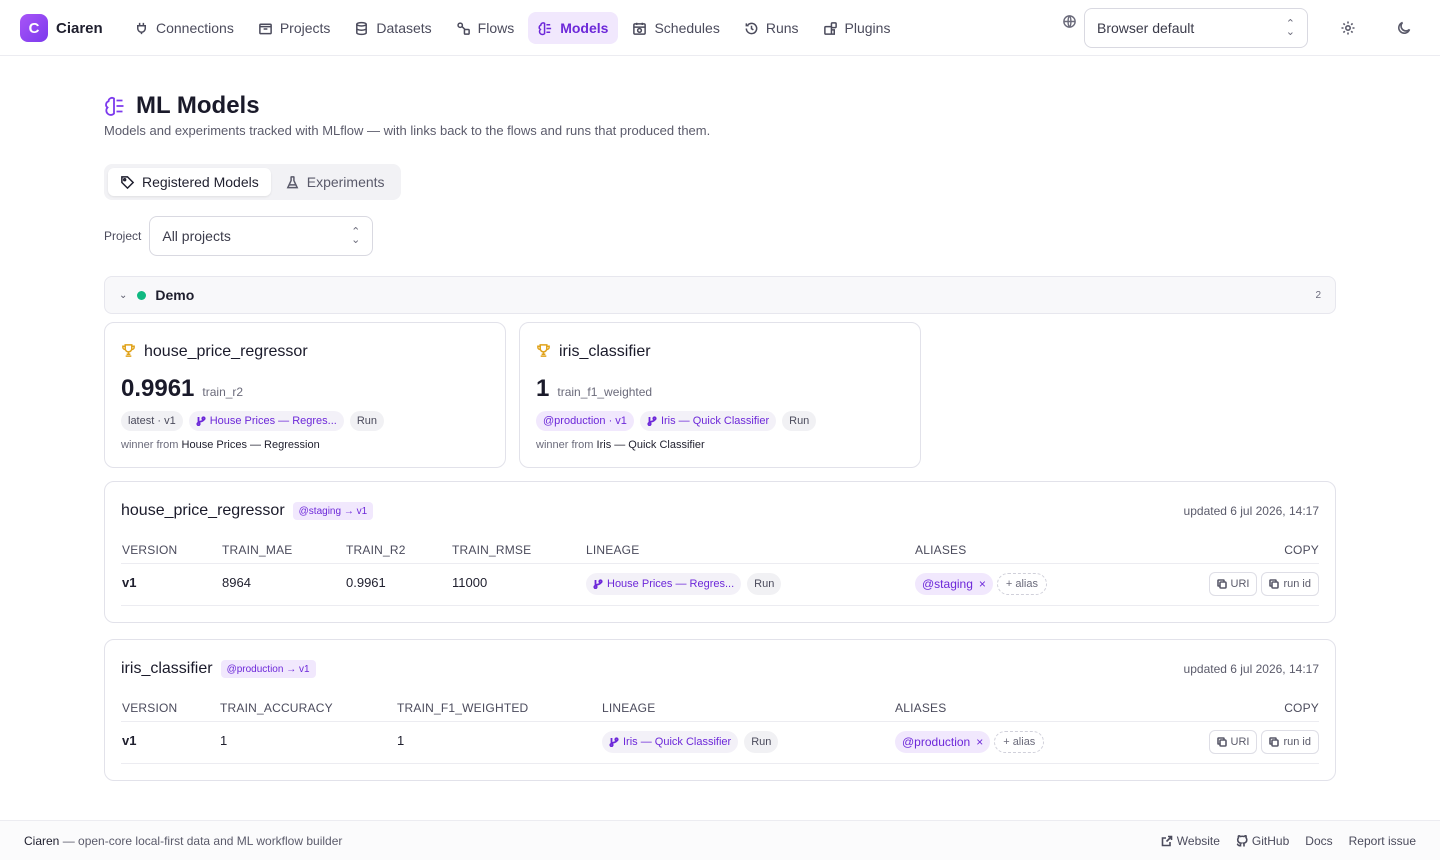  Describe the element at coordinates (41, 841) in the screenshot. I see `footer-brand: Ciaren` at that location.